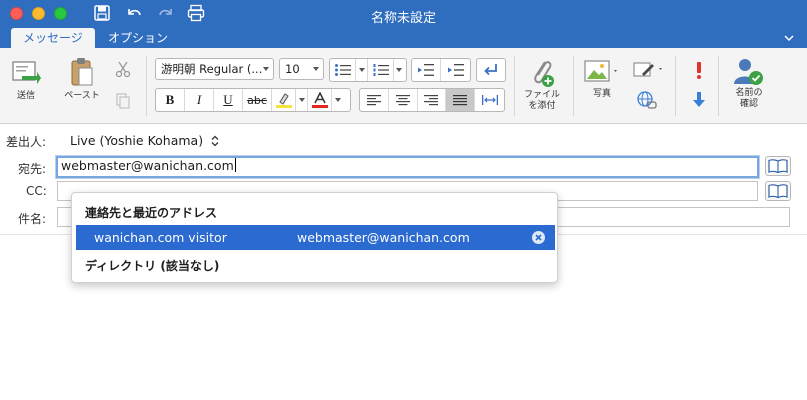  I want to click on text-caret, so click(235, 165).